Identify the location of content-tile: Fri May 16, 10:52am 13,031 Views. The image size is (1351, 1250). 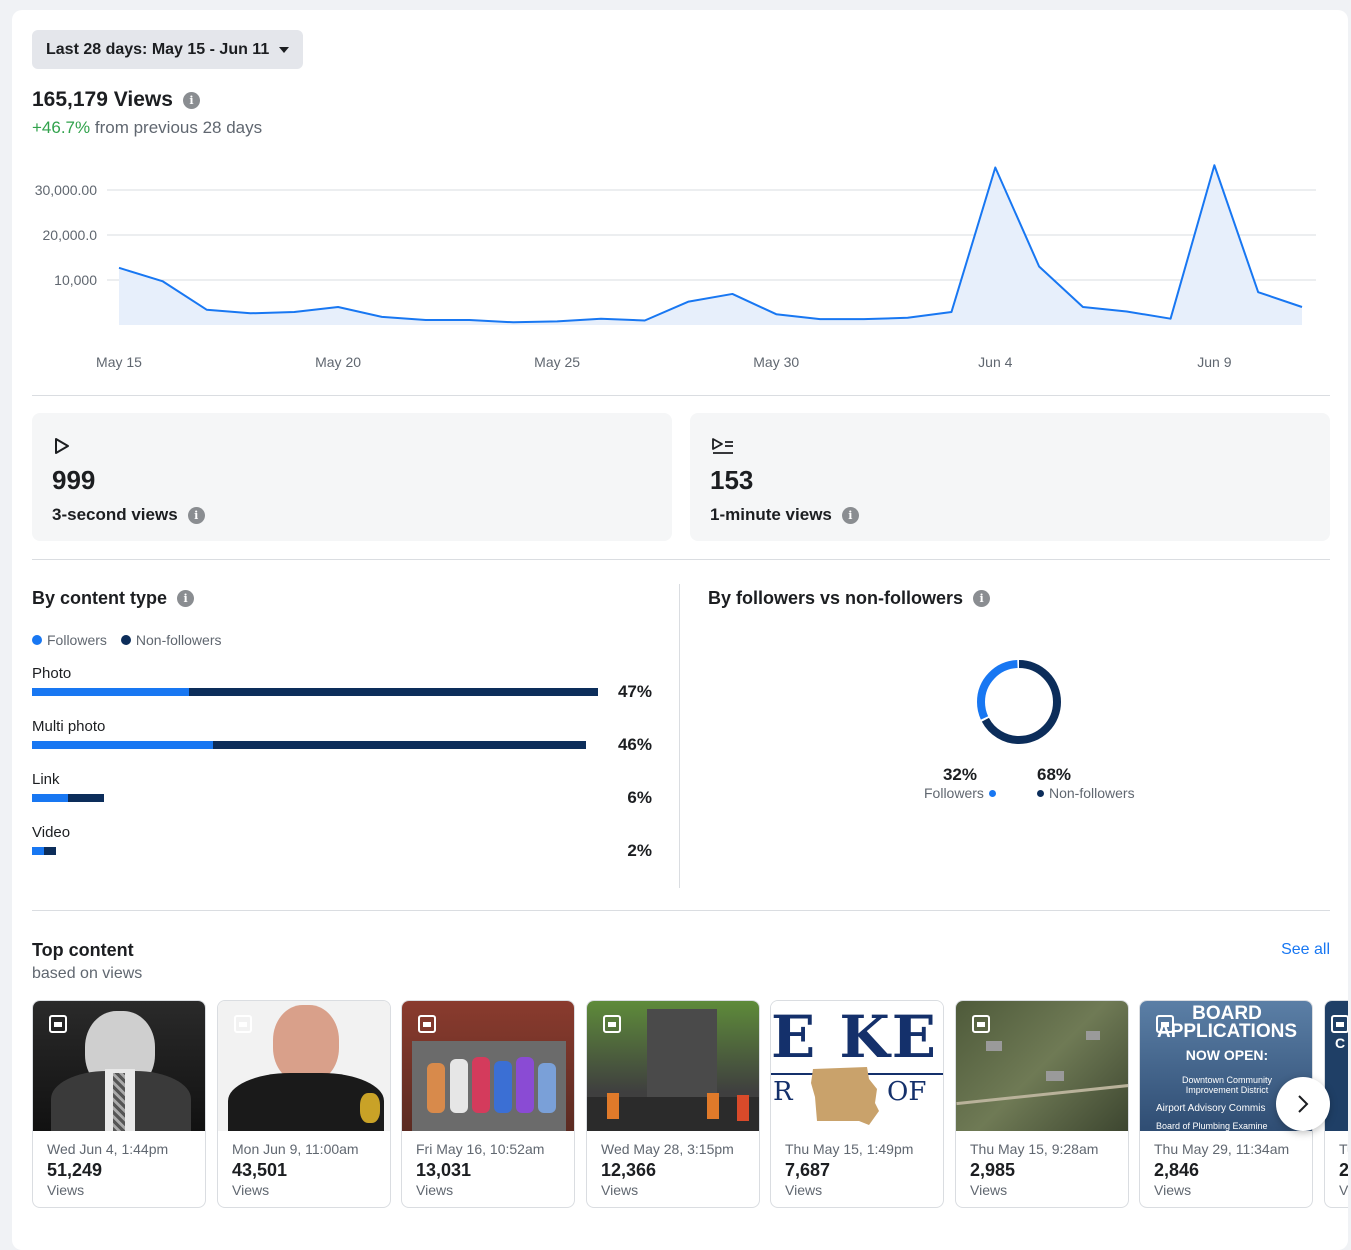
(488, 1104).